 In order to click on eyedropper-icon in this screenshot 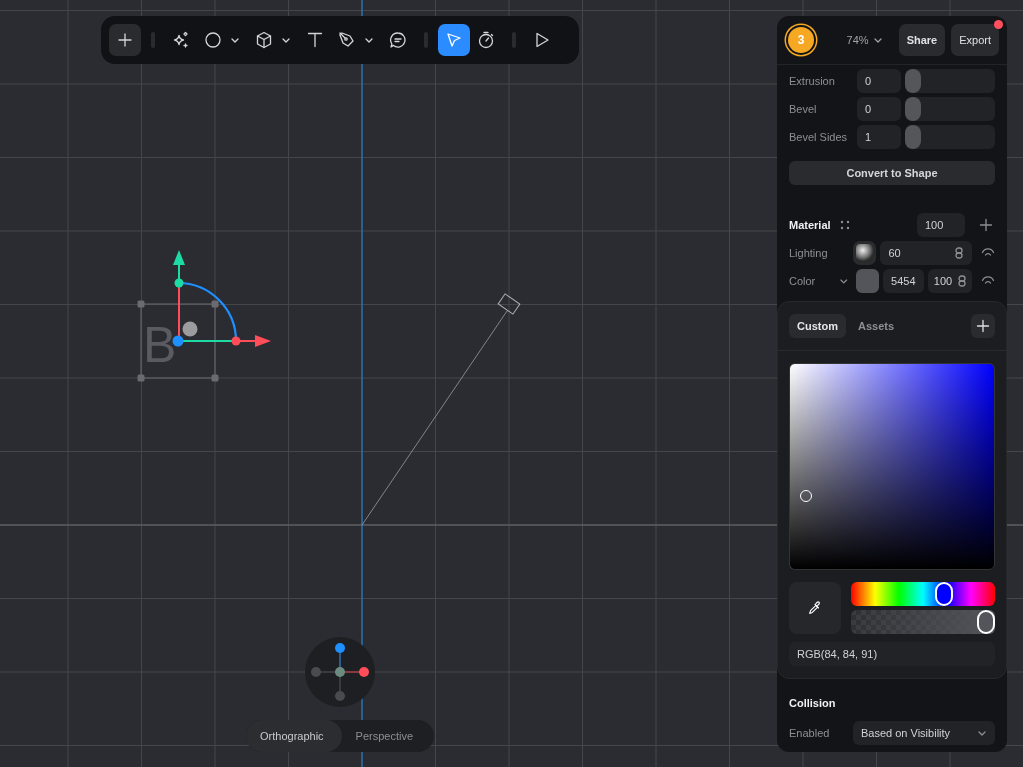, I will do `click(815, 608)`.